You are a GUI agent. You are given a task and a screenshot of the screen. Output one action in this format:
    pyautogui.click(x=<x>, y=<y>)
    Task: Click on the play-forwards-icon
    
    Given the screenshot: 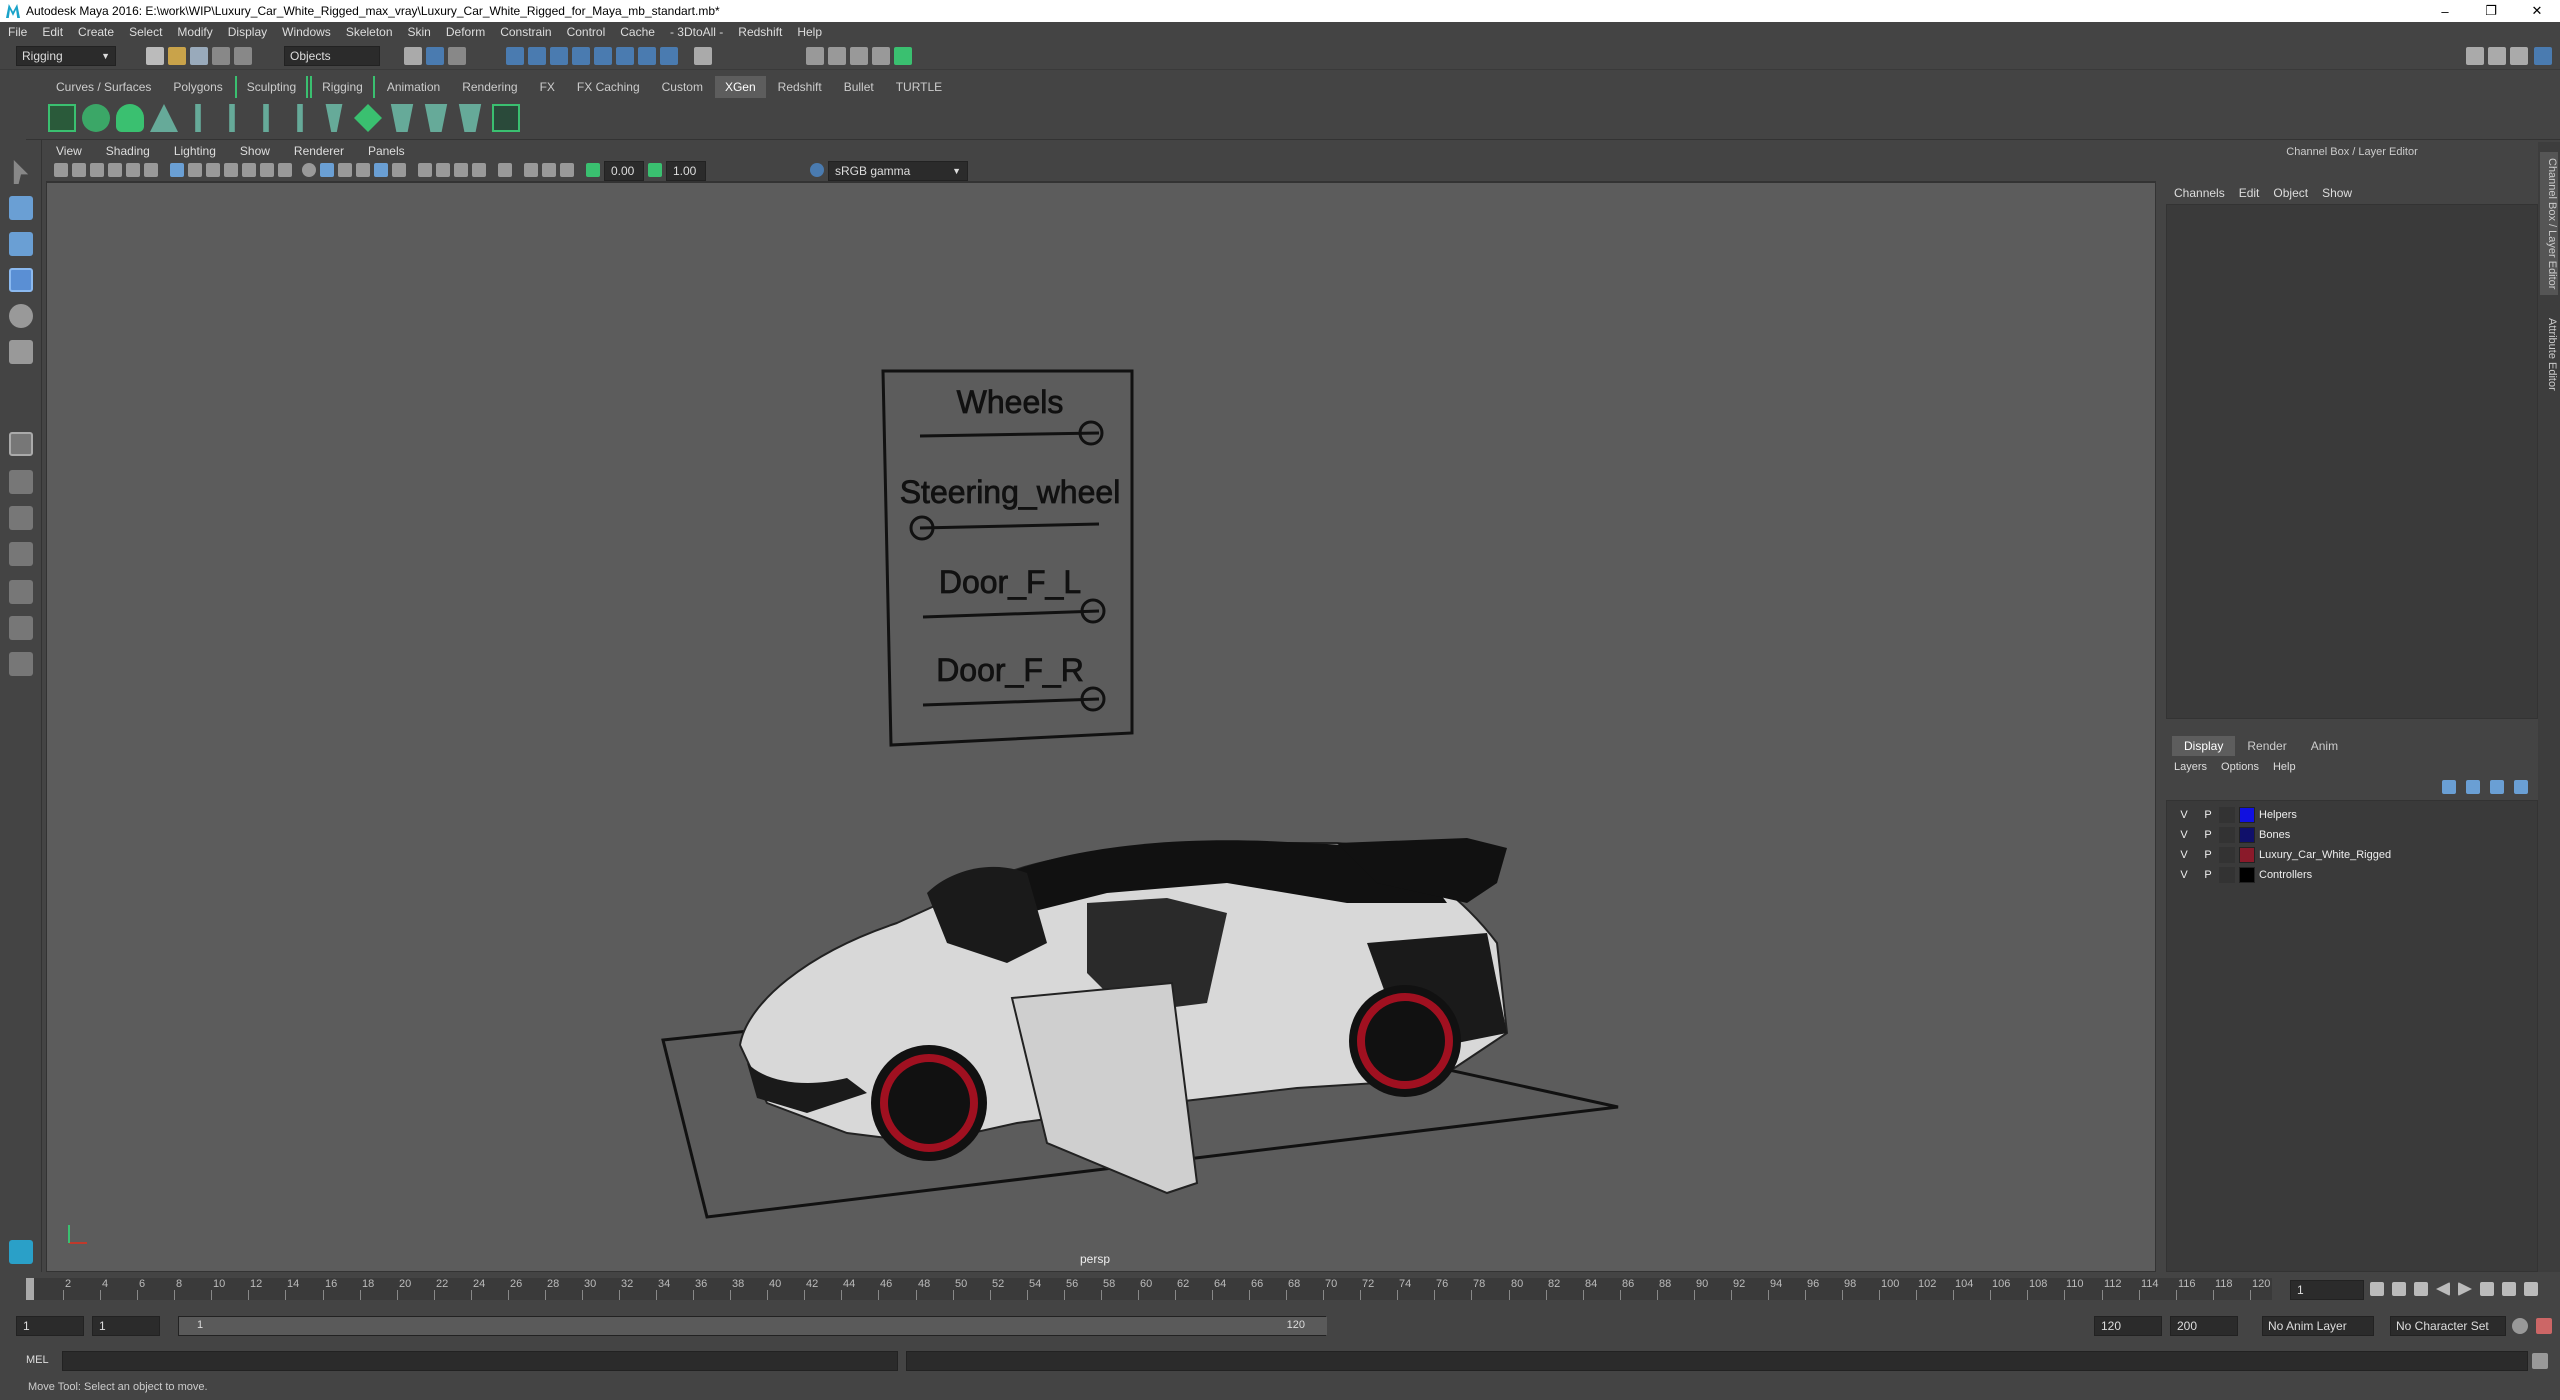 What is the action you would take?
    pyautogui.click(x=2465, y=1289)
    